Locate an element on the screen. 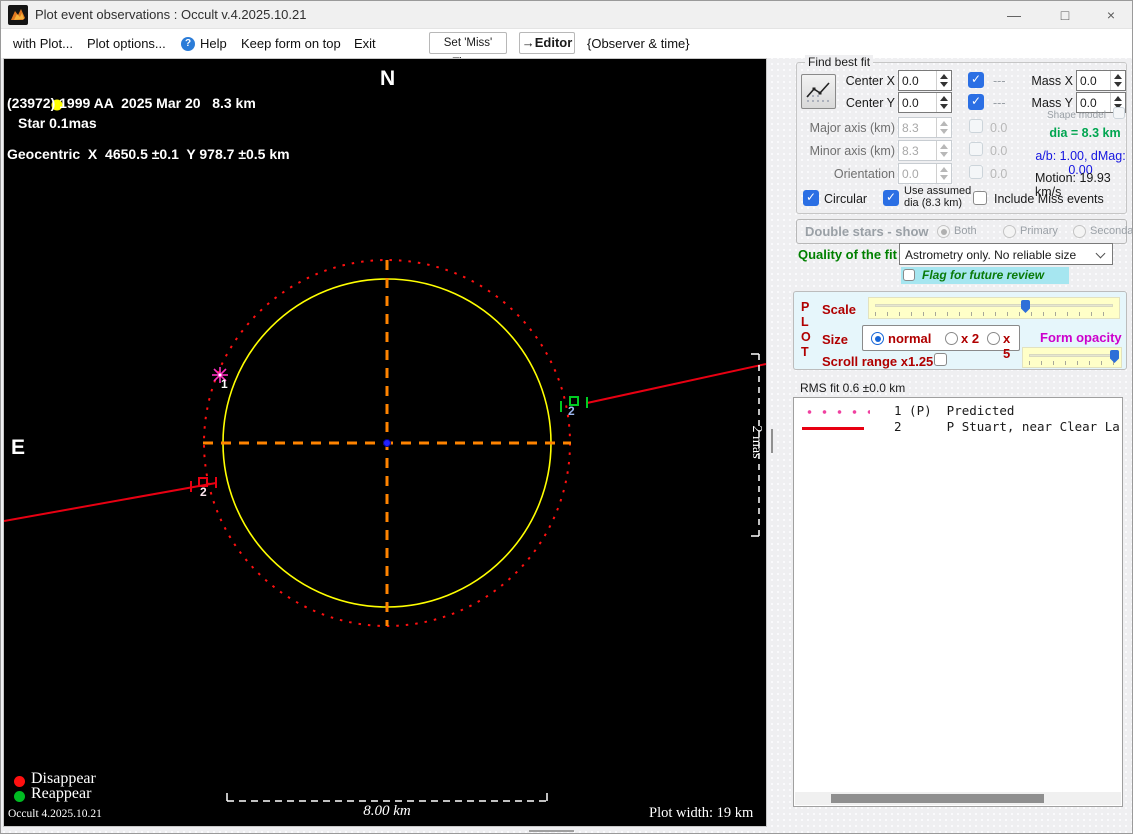 This screenshot has width=1133, height=834. maximize-button: □ is located at coordinates (1065, 15).